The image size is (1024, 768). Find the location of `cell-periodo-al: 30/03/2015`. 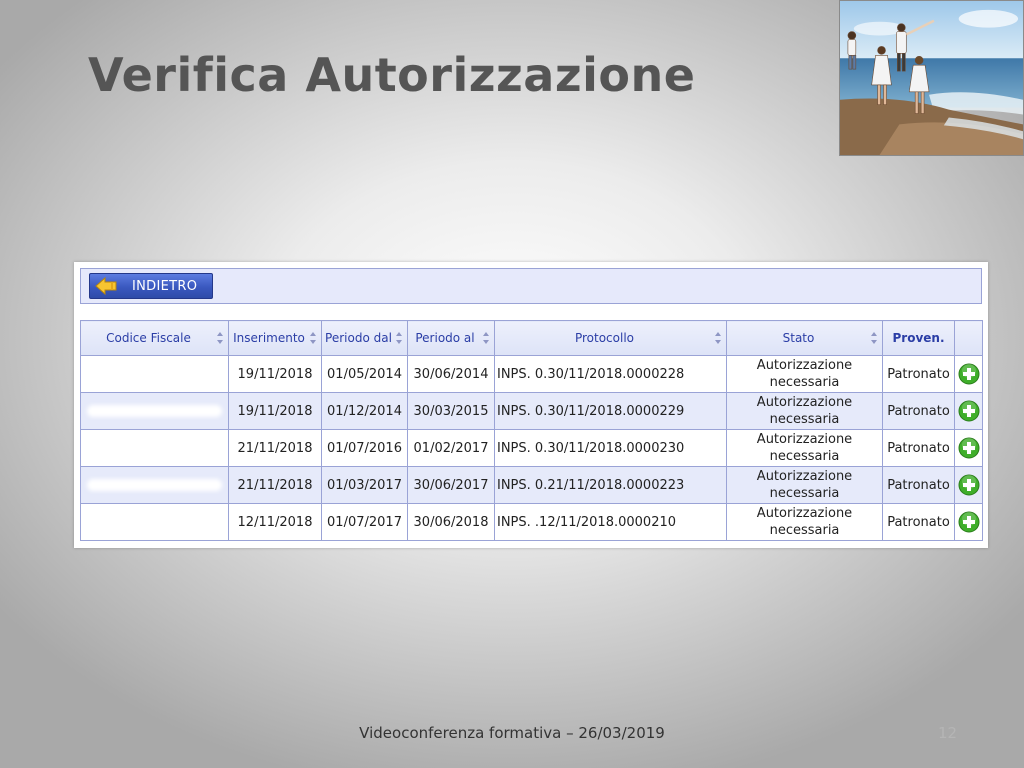

cell-periodo-al: 30/03/2015 is located at coordinates (451, 411).